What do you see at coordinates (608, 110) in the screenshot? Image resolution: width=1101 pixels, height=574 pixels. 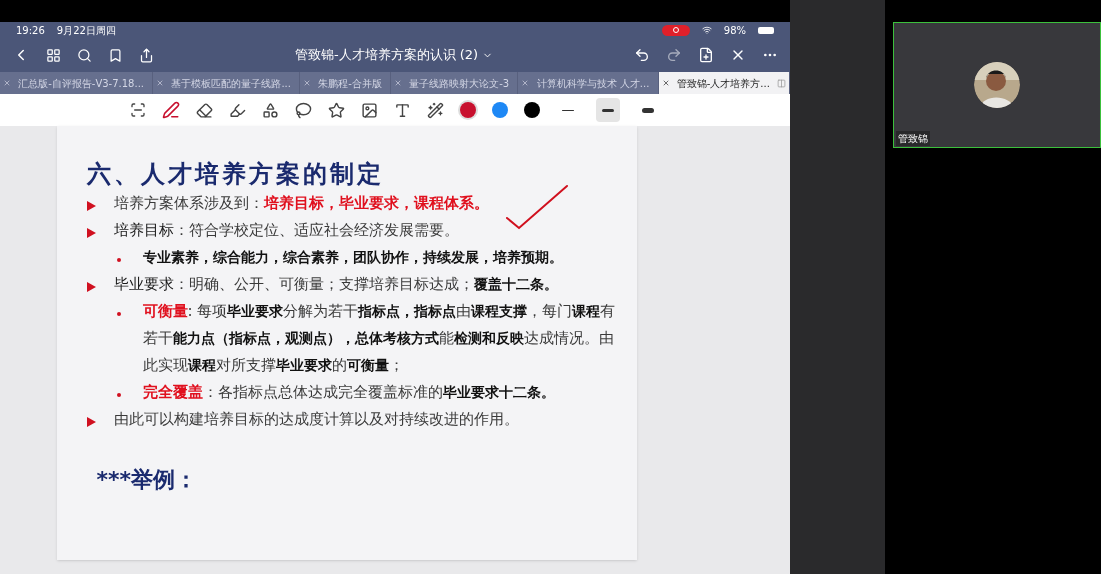 I see `stroke-width-option` at bounding box center [608, 110].